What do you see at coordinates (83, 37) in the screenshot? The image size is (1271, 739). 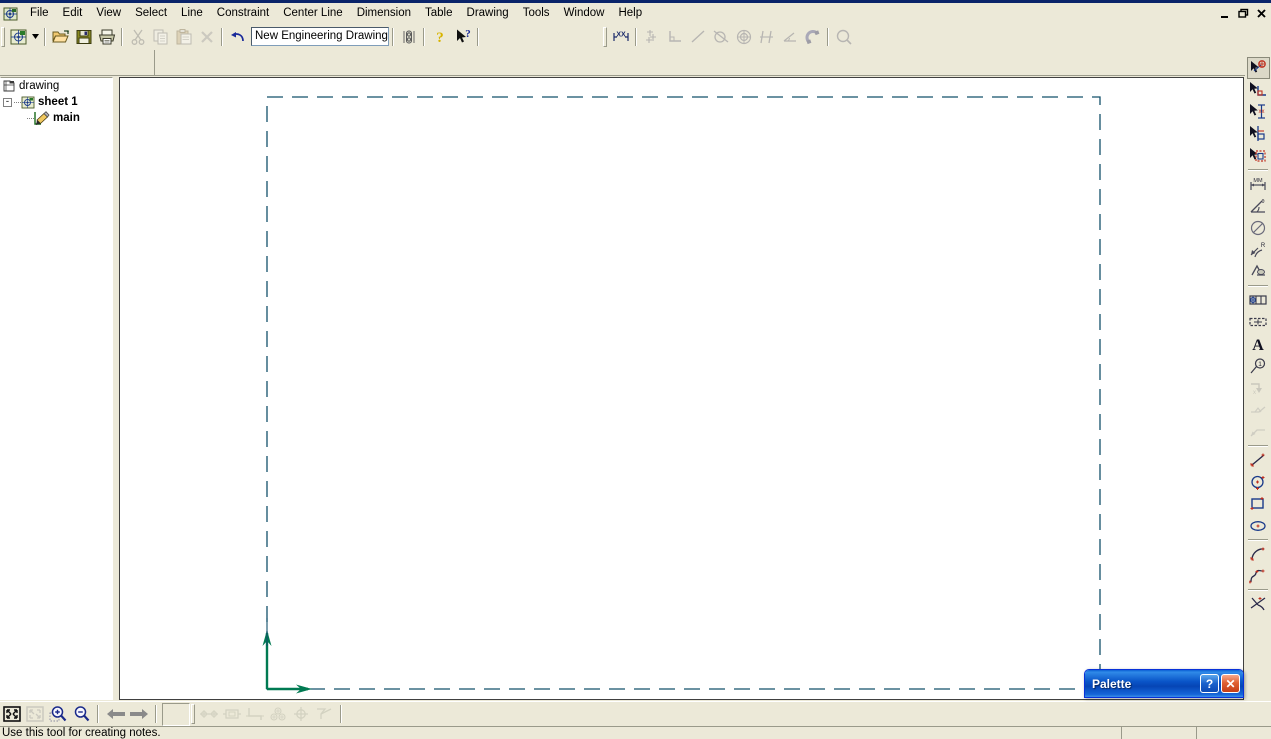 I see `save-button` at bounding box center [83, 37].